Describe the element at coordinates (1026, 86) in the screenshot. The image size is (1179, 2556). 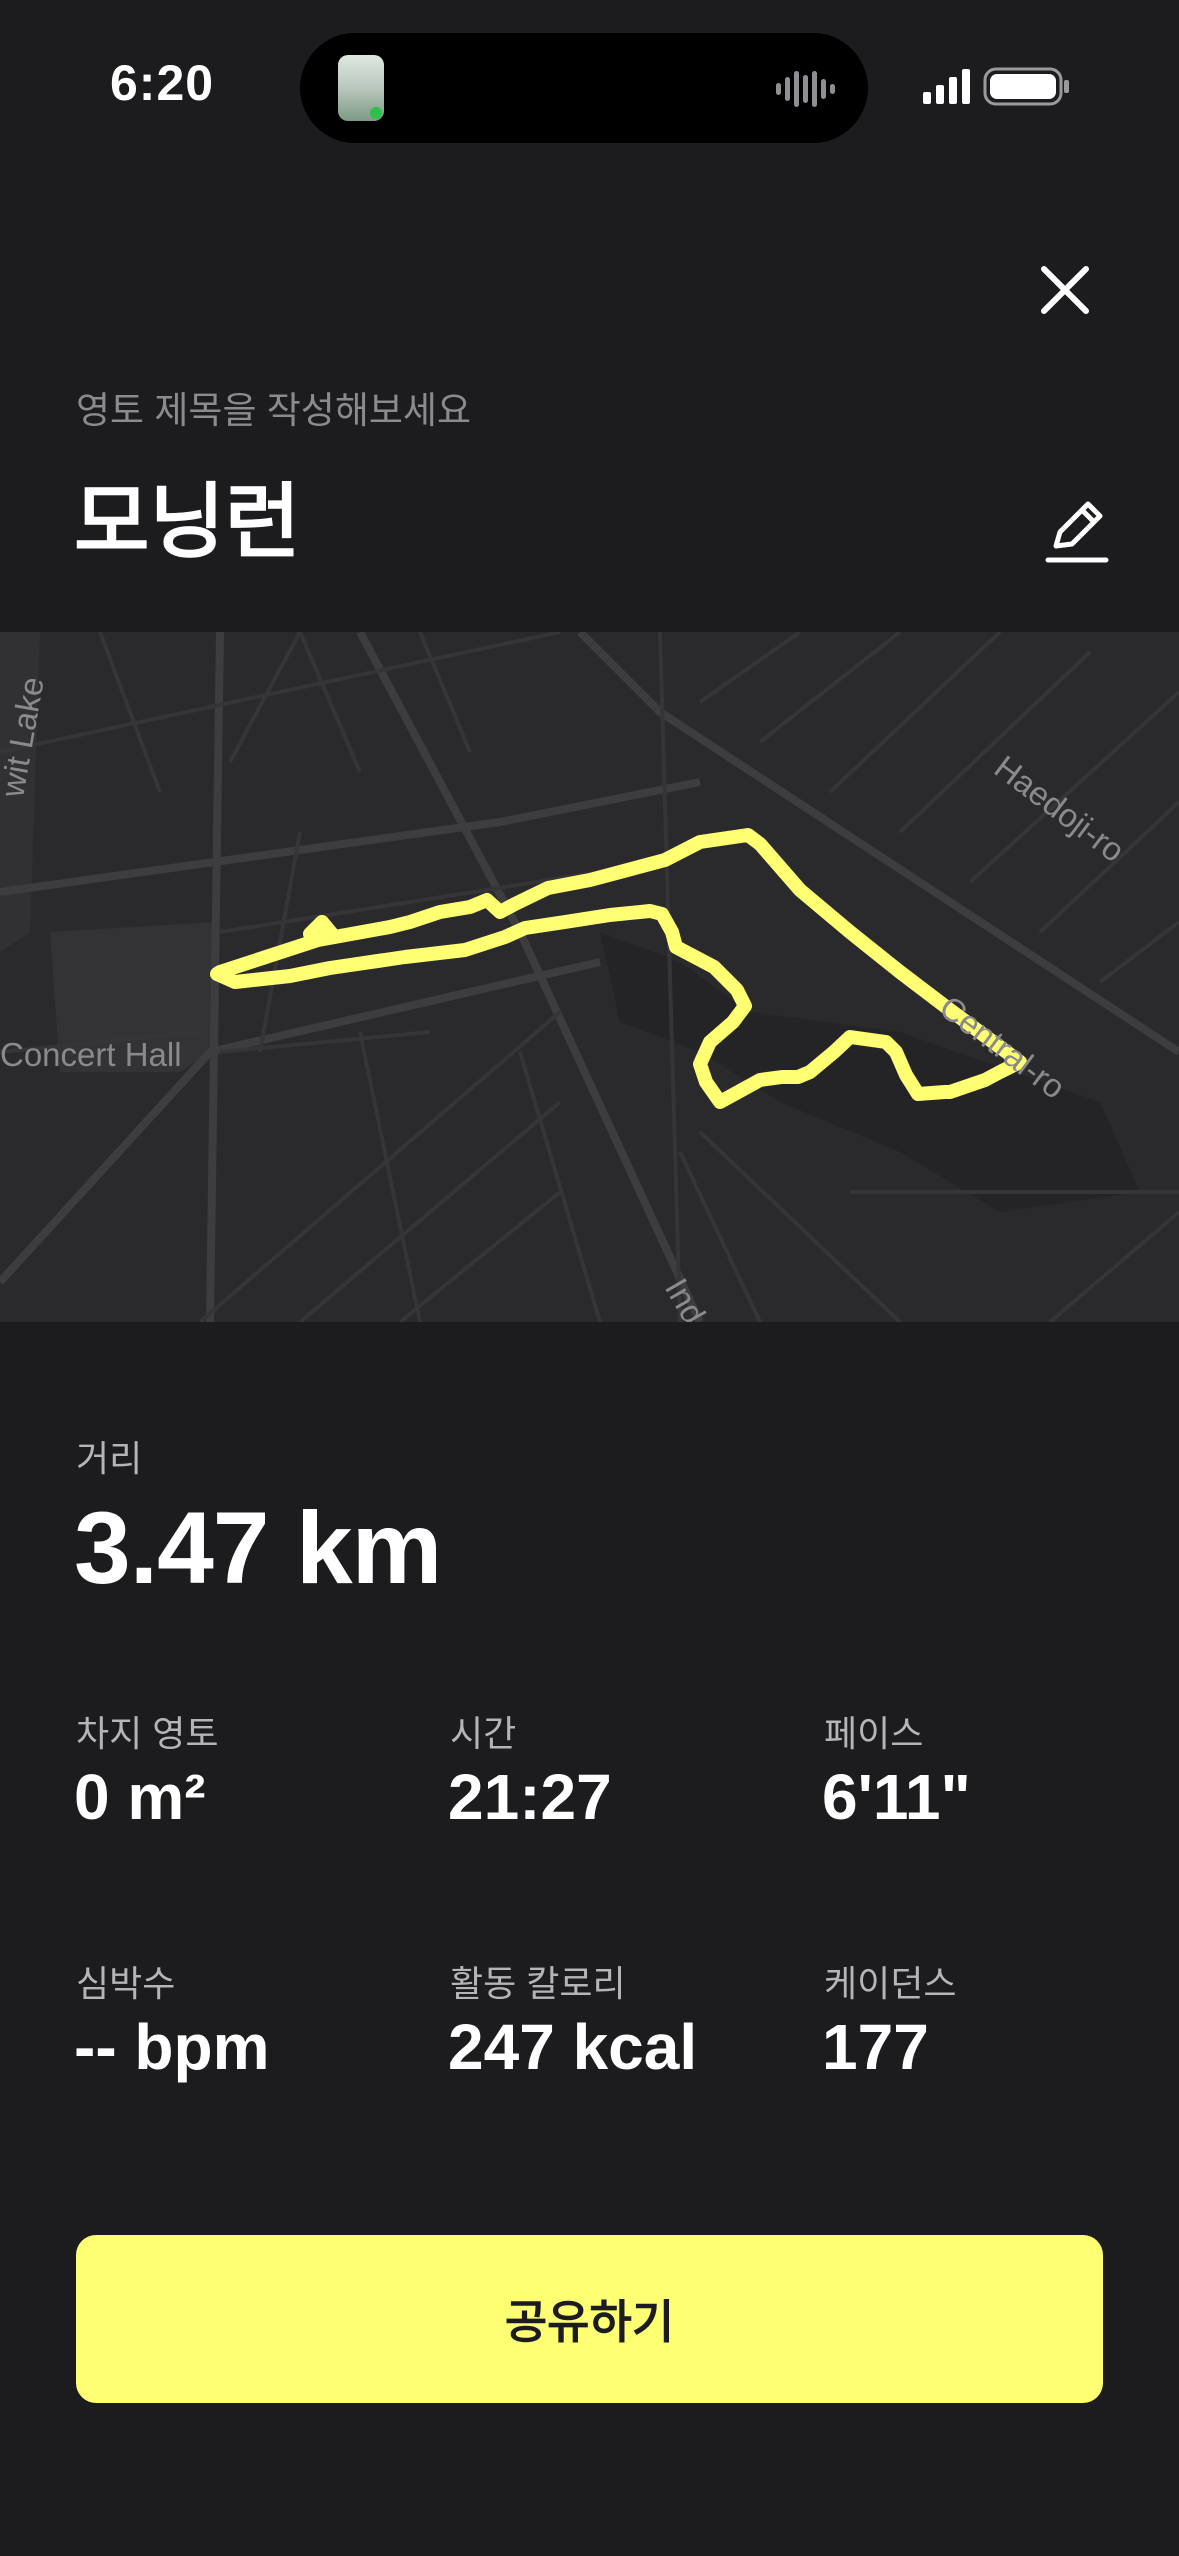
I see `battery-icon` at that location.